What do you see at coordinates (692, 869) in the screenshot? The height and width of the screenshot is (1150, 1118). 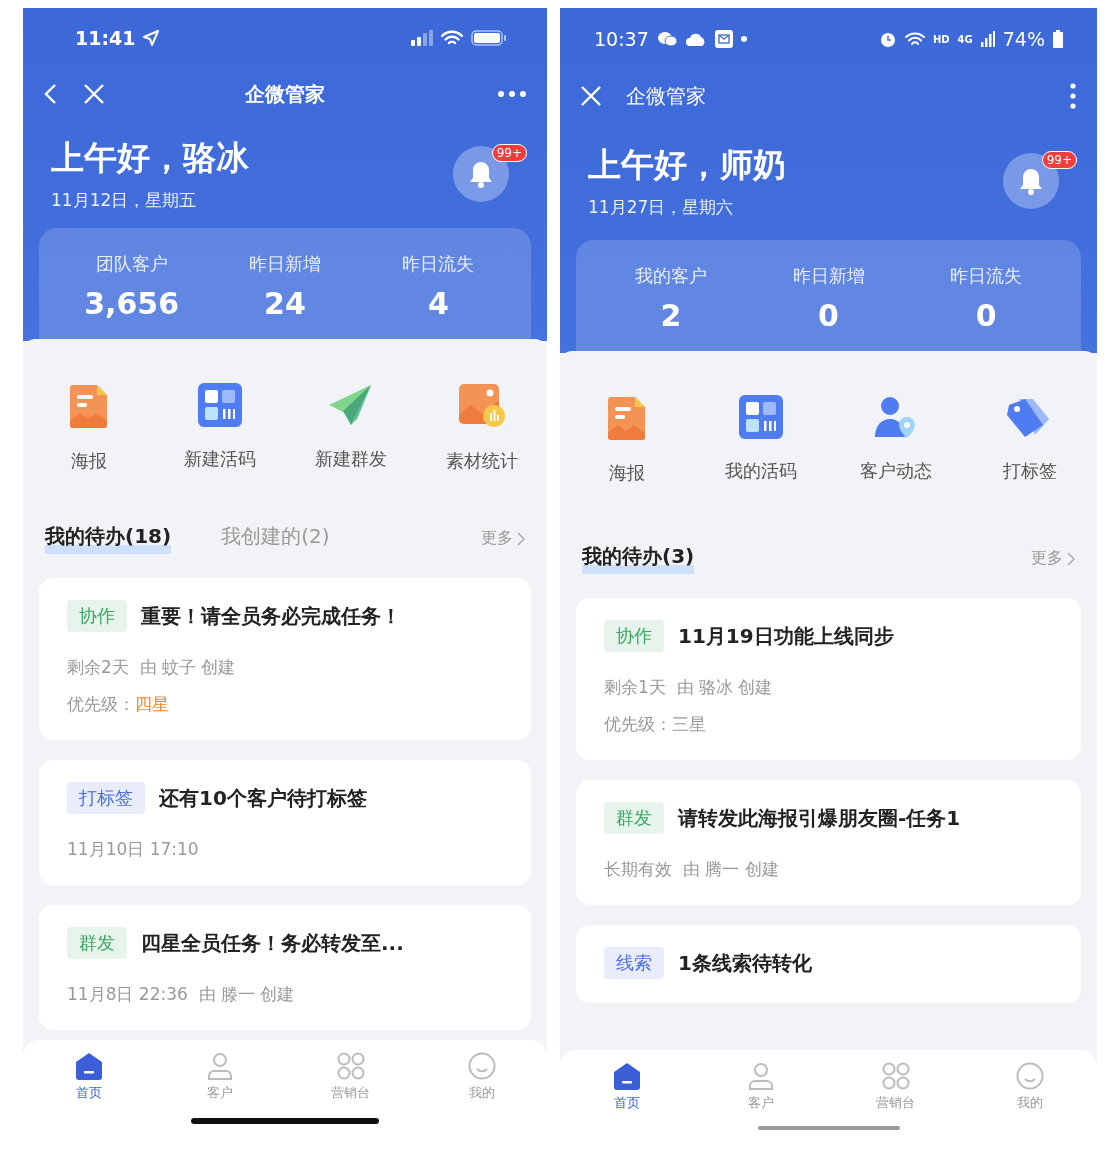 I see `task-meta: 长期有效 由 腾一 创建` at bounding box center [692, 869].